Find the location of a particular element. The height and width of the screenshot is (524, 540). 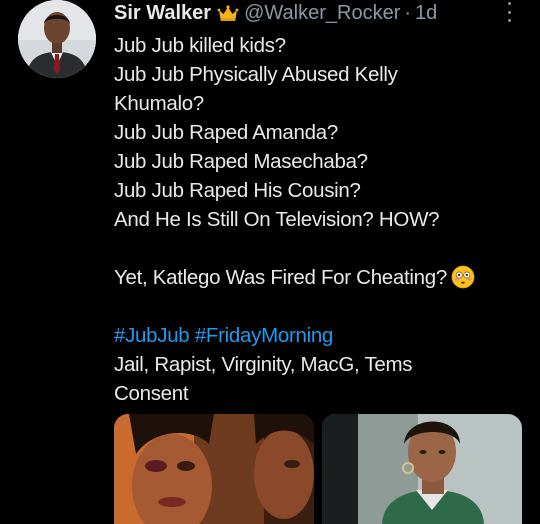

avatar-image is located at coordinates (57, 39).